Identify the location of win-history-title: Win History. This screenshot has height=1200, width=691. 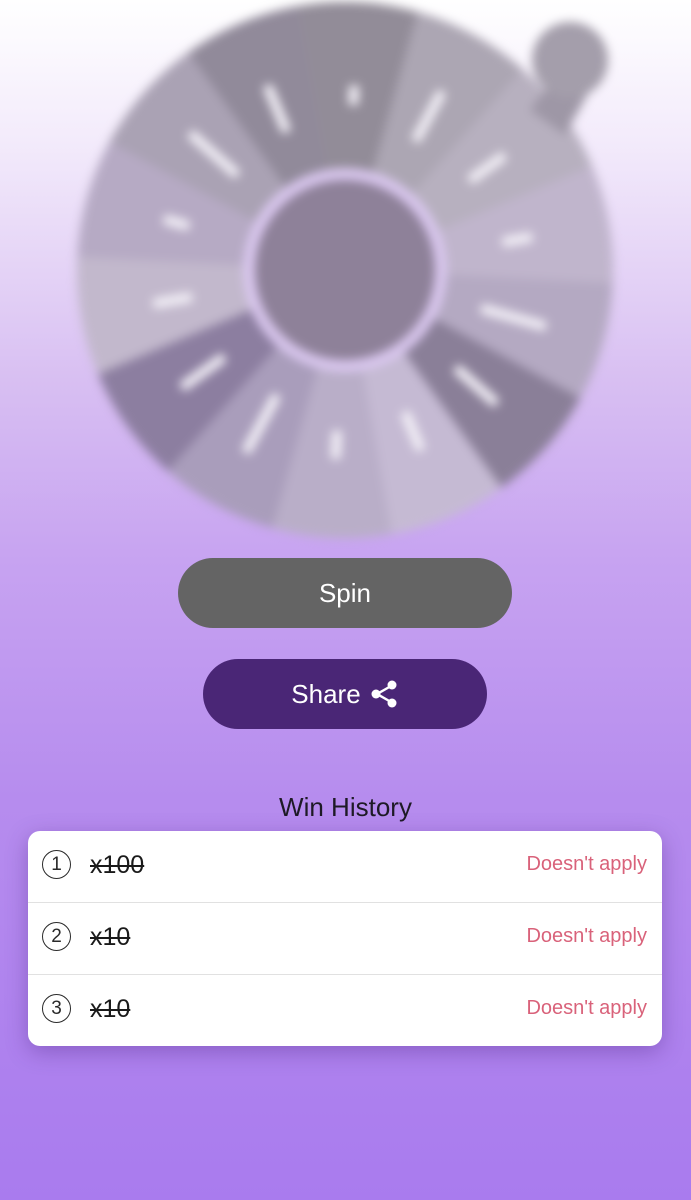
(345, 807).